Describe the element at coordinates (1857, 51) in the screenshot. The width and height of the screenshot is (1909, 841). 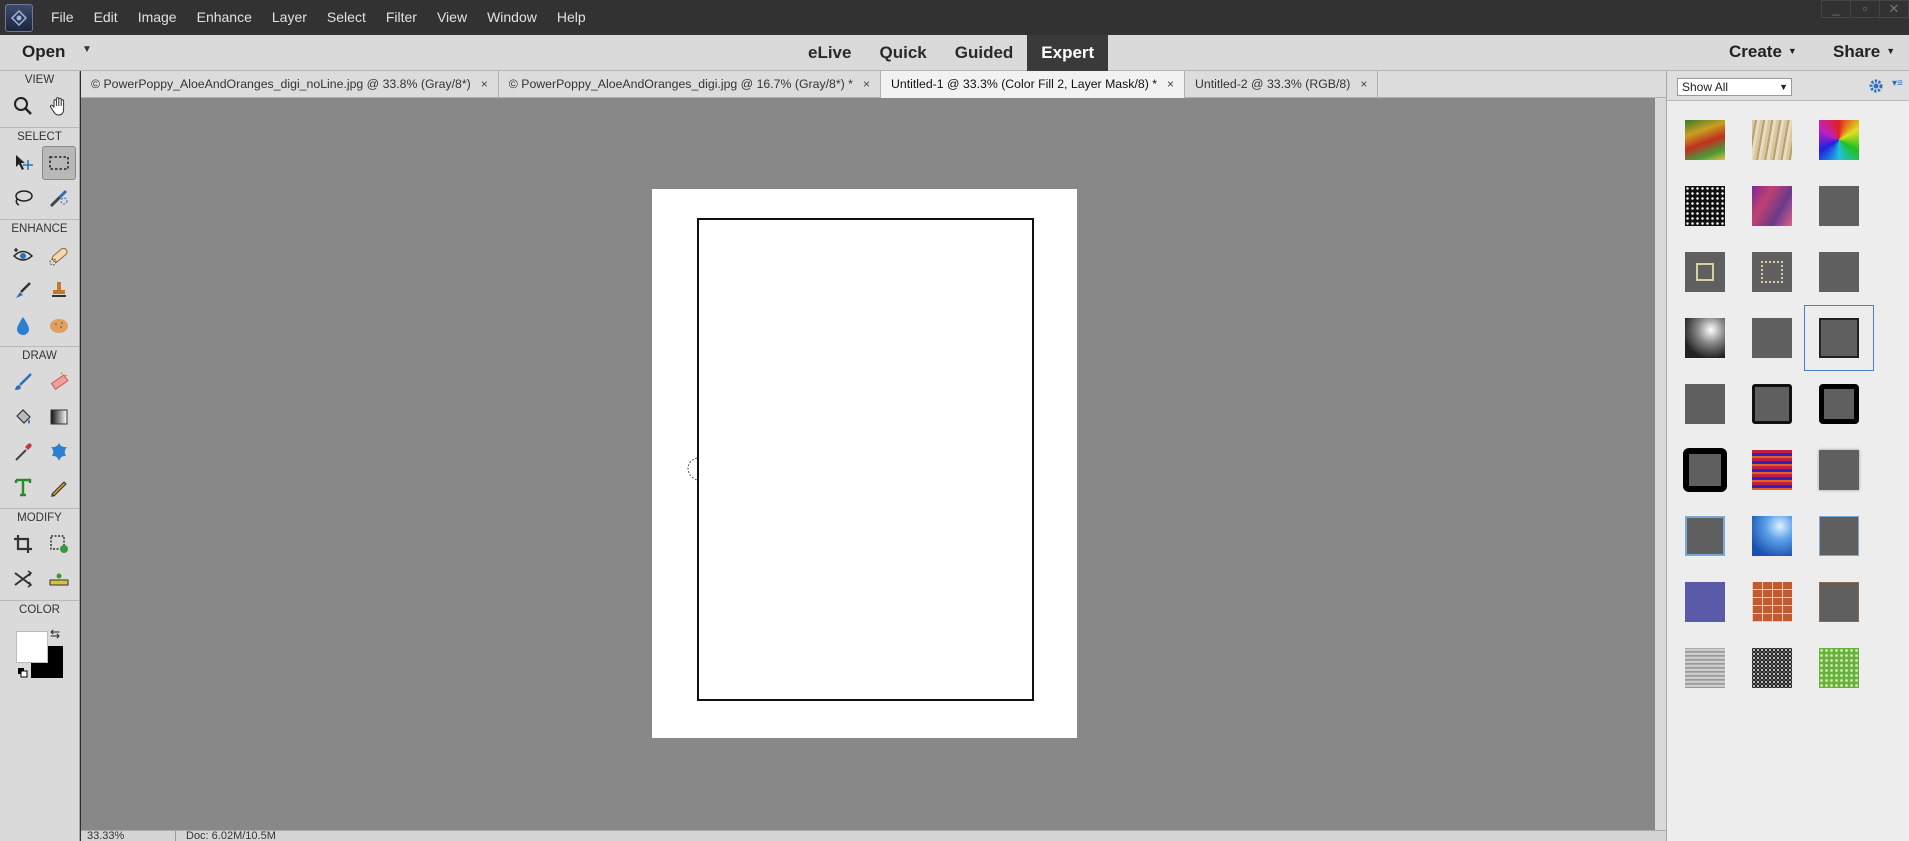
I see `share-label: Share` at that location.